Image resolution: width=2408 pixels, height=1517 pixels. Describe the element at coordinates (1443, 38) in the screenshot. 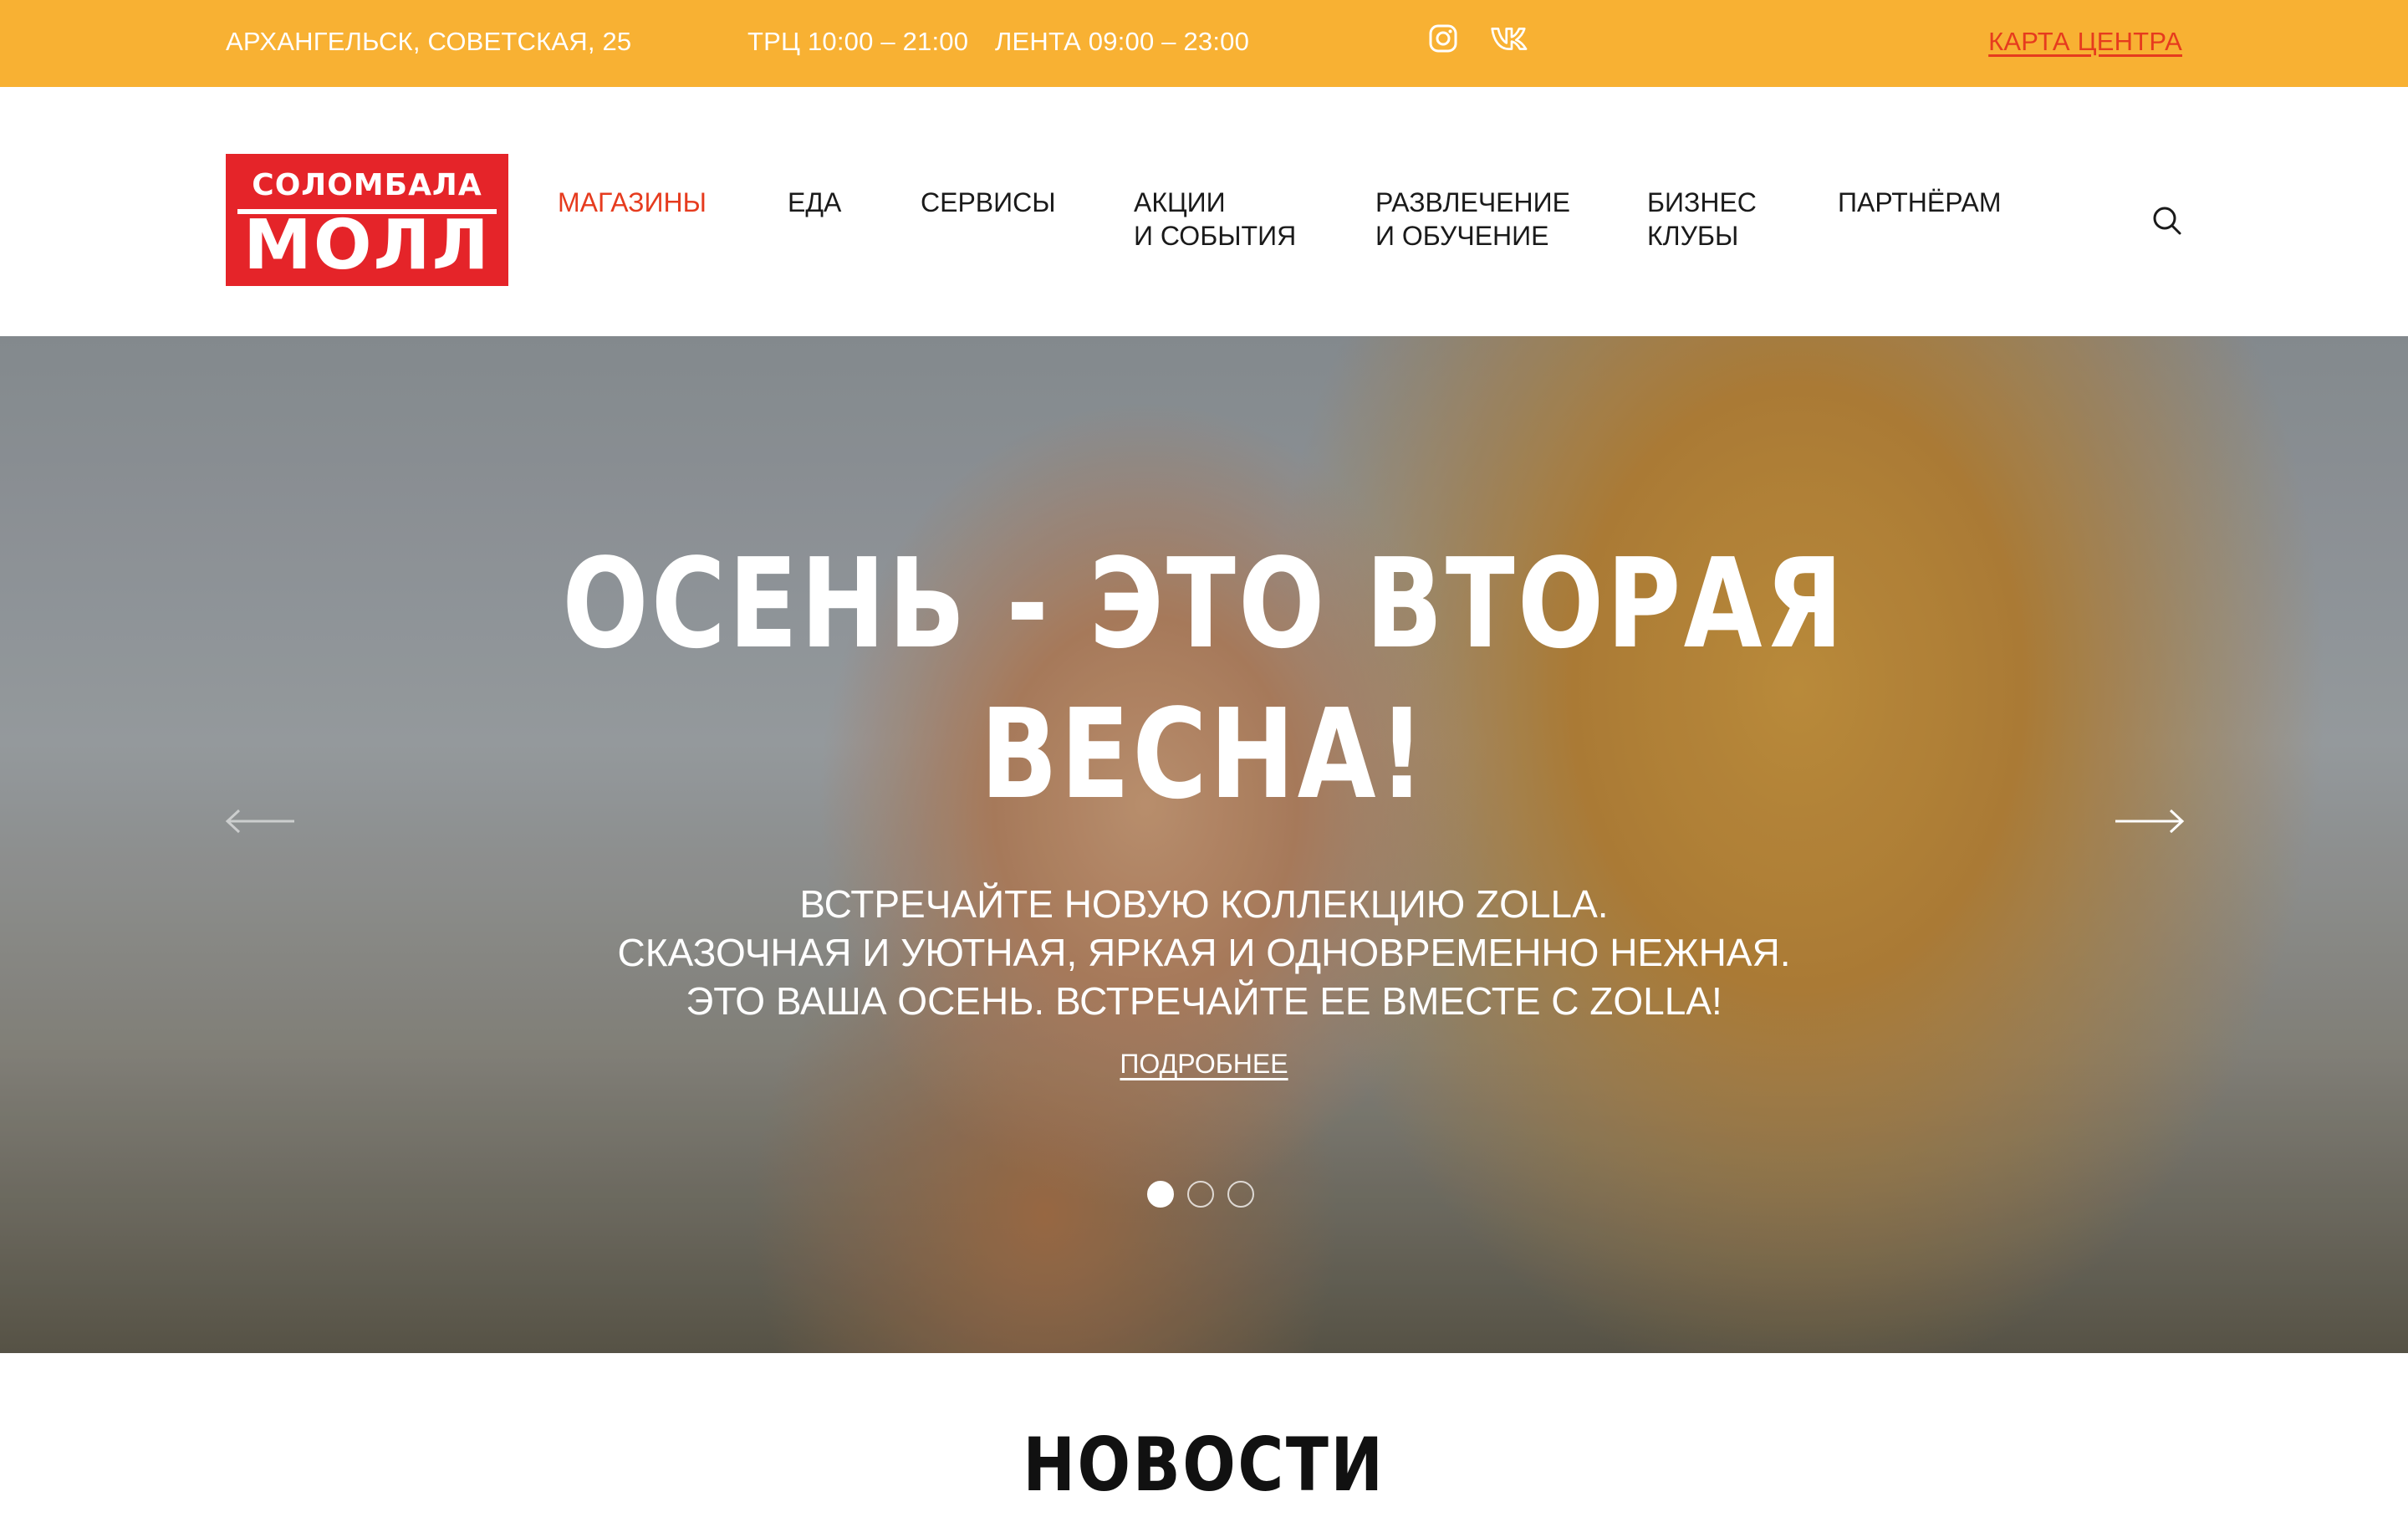

I see `instagram-icon` at that location.